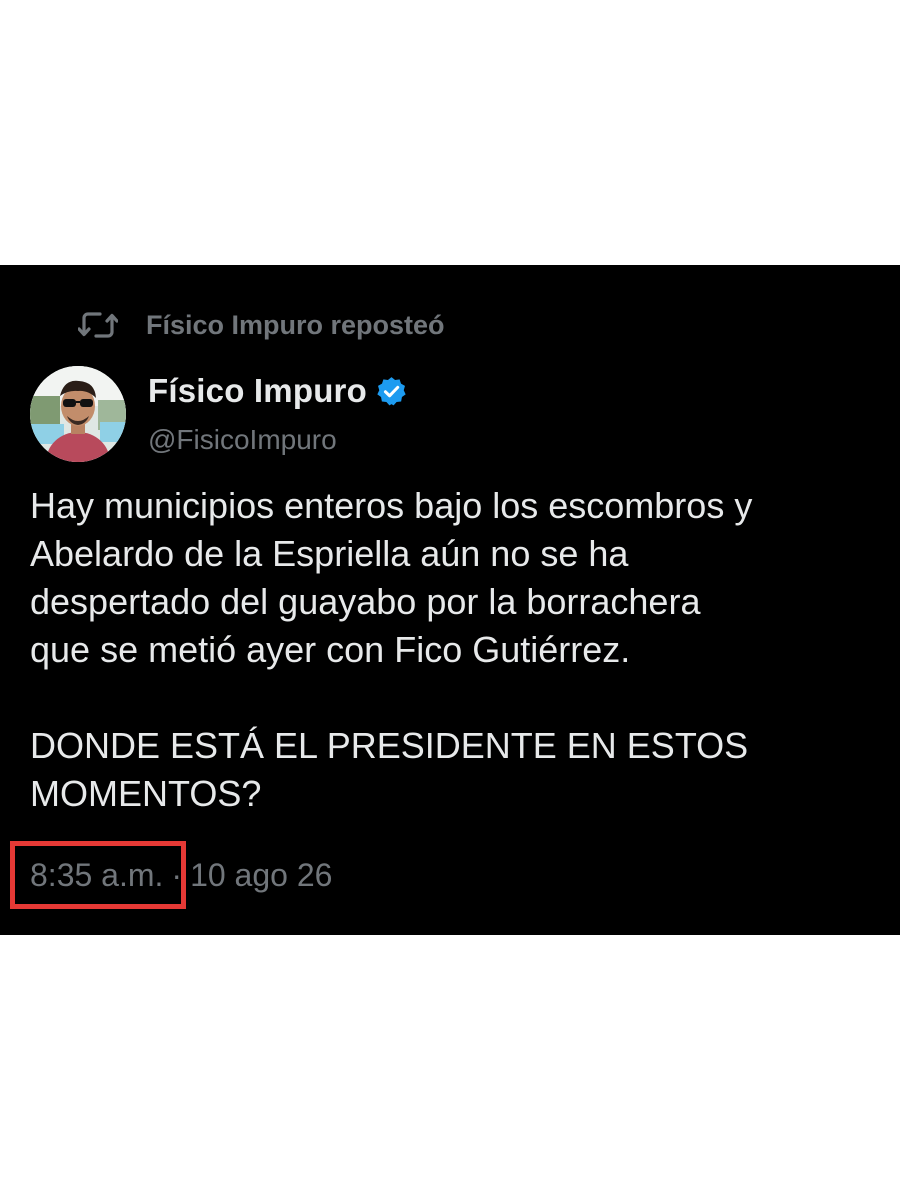 Image resolution: width=900 pixels, height=1200 pixels. Describe the element at coordinates (295, 324) in the screenshot. I see `repost-label: Físico Impuro reposteó` at that location.